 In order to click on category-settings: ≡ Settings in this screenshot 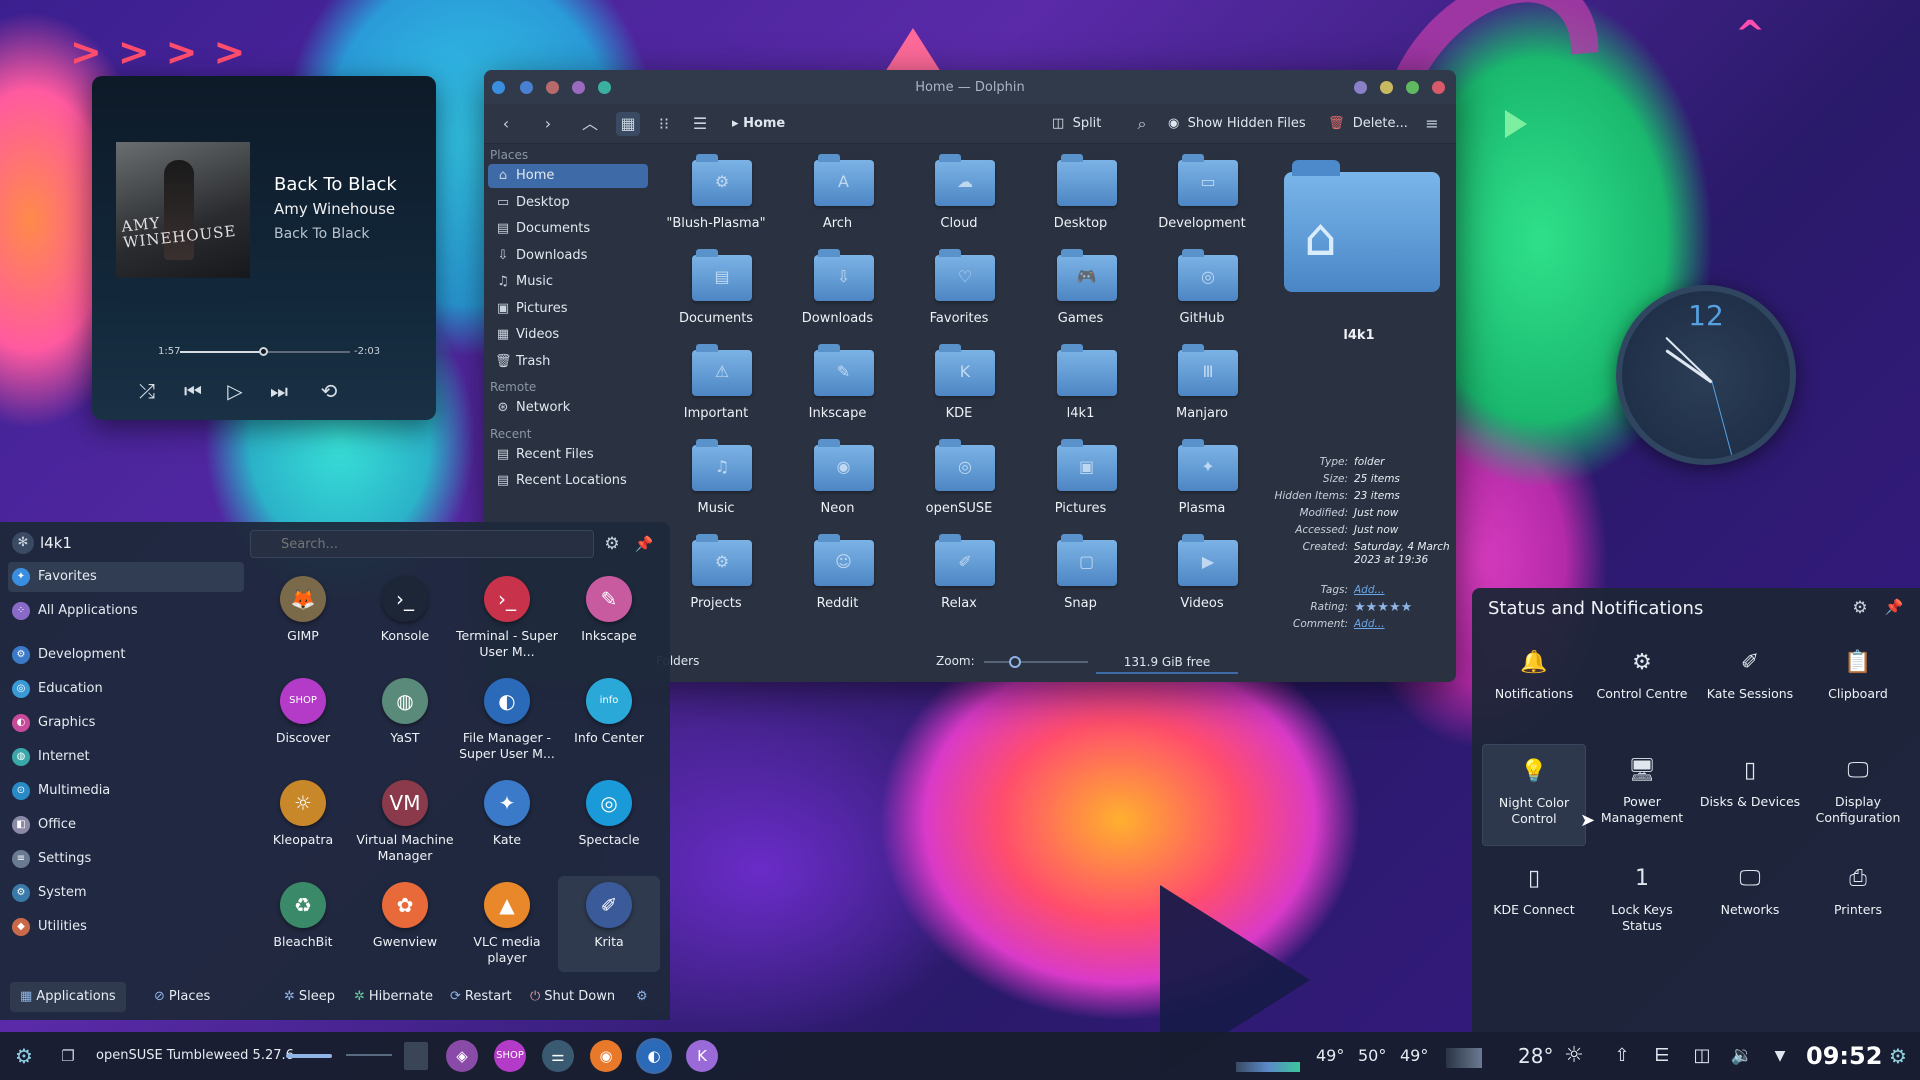, I will do `click(126, 859)`.